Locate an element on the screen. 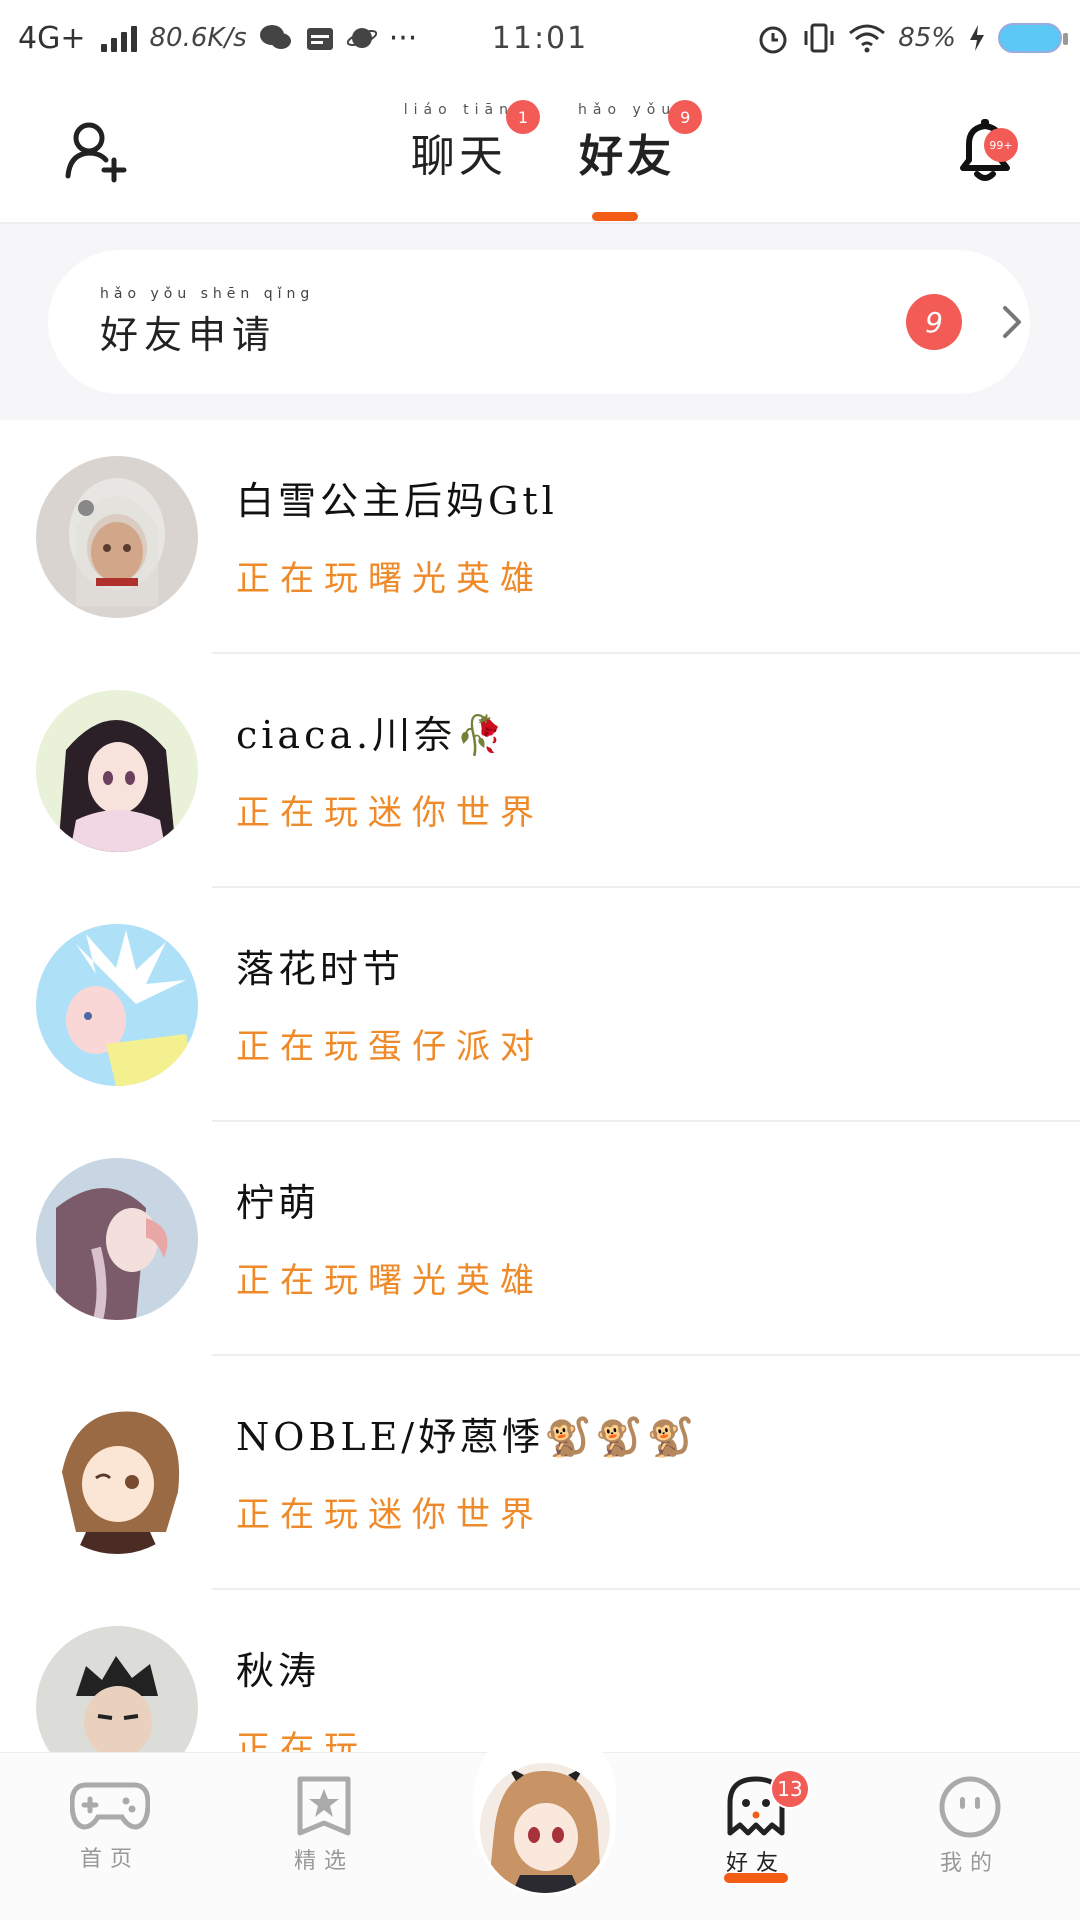  friend-requests-section: hǎo yǒu shēn qǐng 好友申请 9 is located at coordinates (540, 322).